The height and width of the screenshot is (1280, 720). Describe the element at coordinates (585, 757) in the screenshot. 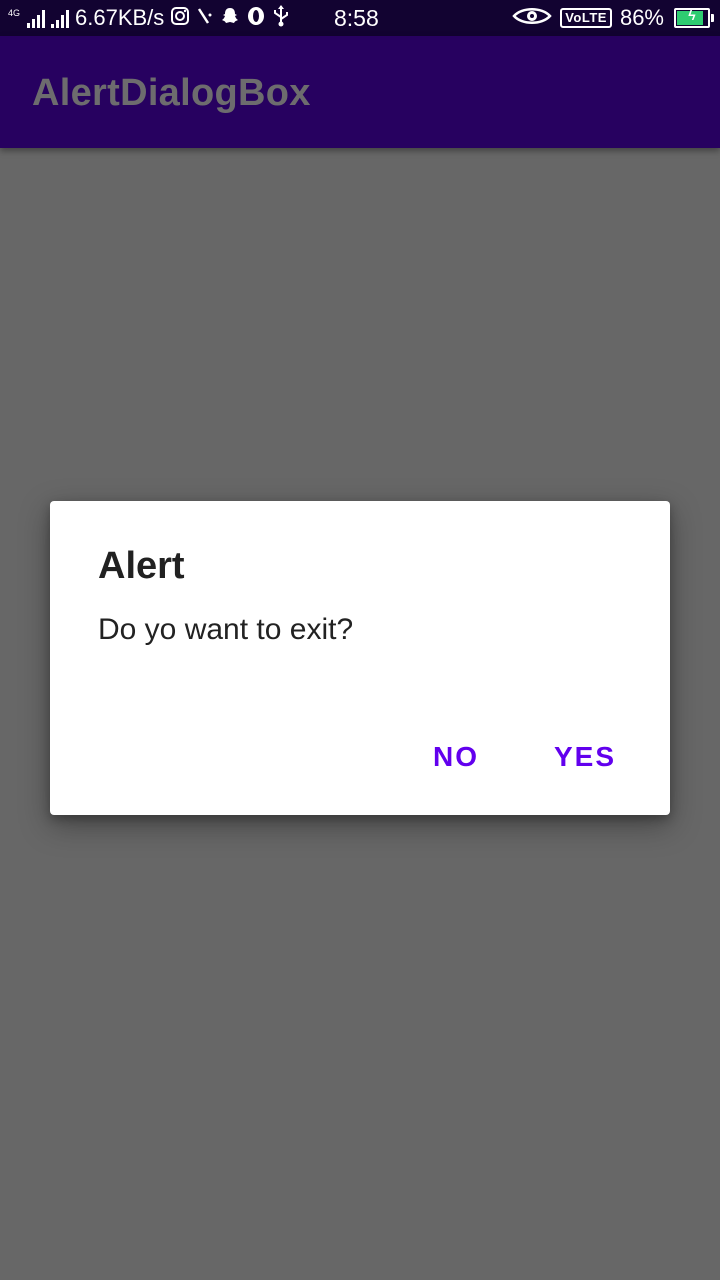

I see `yes-button: YES` at that location.